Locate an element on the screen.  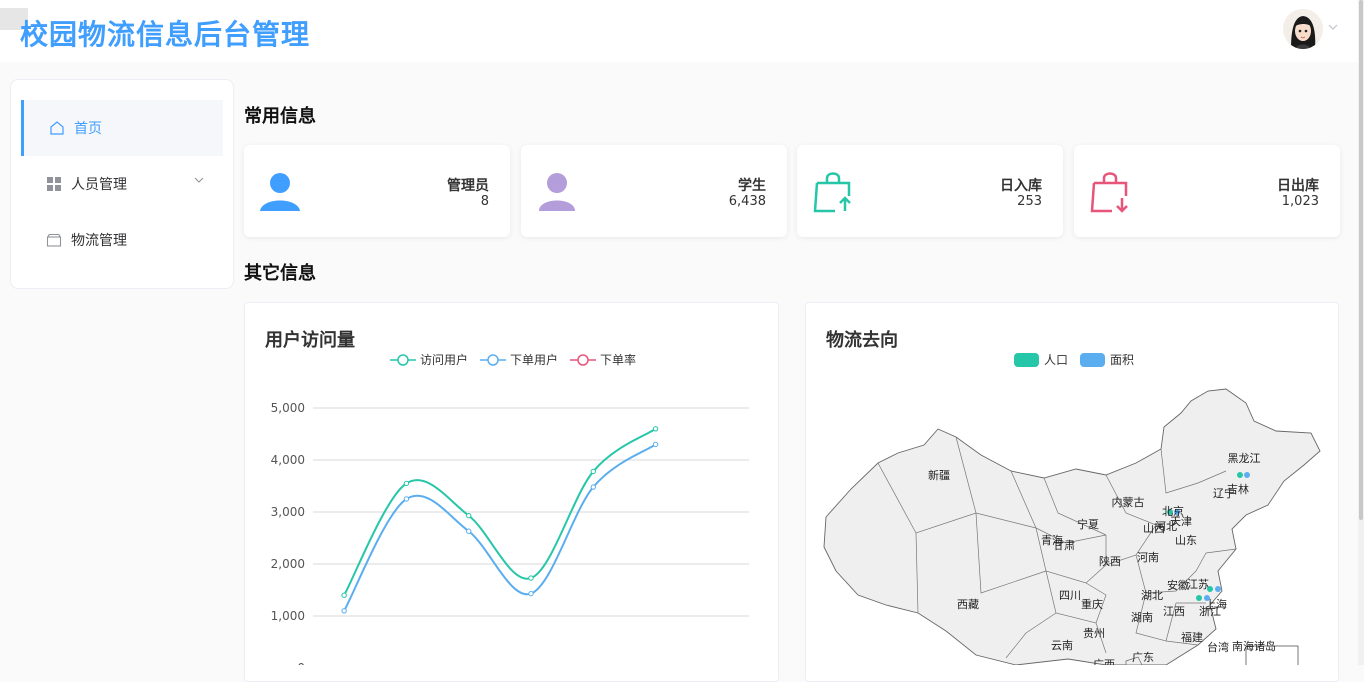
section-title-other: 其它信息 is located at coordinates (280, 273).